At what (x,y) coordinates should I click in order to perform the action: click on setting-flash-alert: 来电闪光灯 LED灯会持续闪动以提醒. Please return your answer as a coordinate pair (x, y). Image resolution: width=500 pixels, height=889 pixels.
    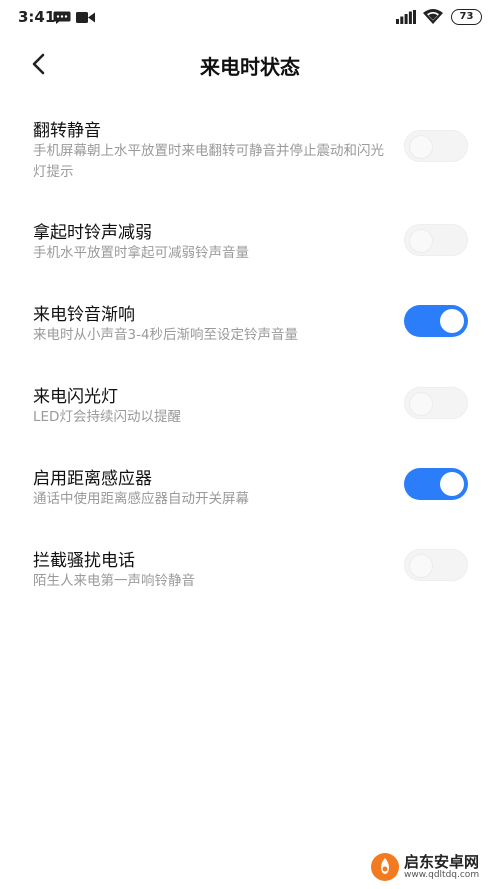
    Looking at the image, I should click on (250, 412).